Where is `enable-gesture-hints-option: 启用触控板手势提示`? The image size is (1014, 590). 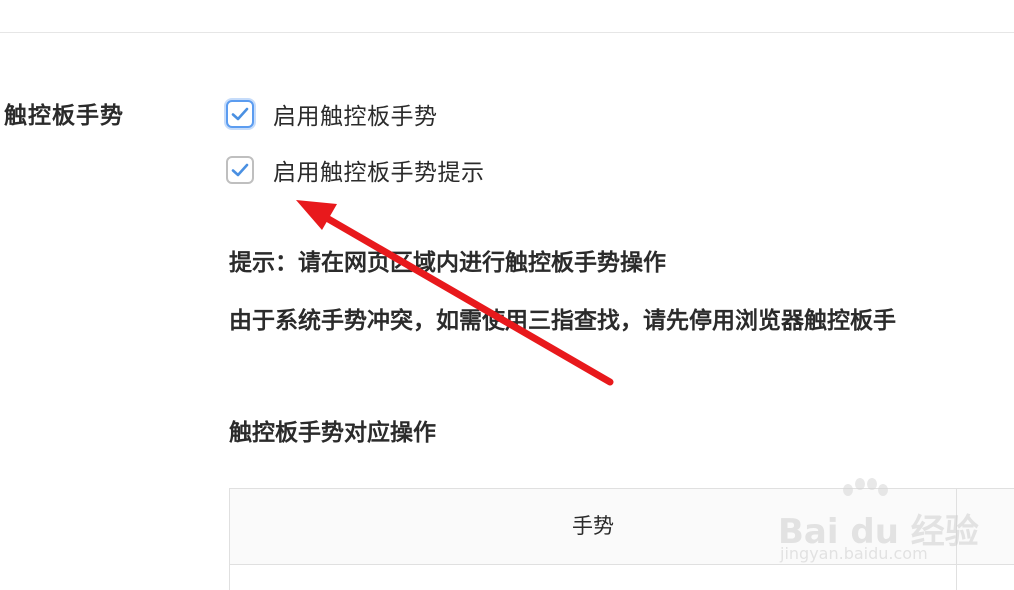
enable-gesture-hints-option: 启用触控板手势提示 is located at coordinates (355, 170).